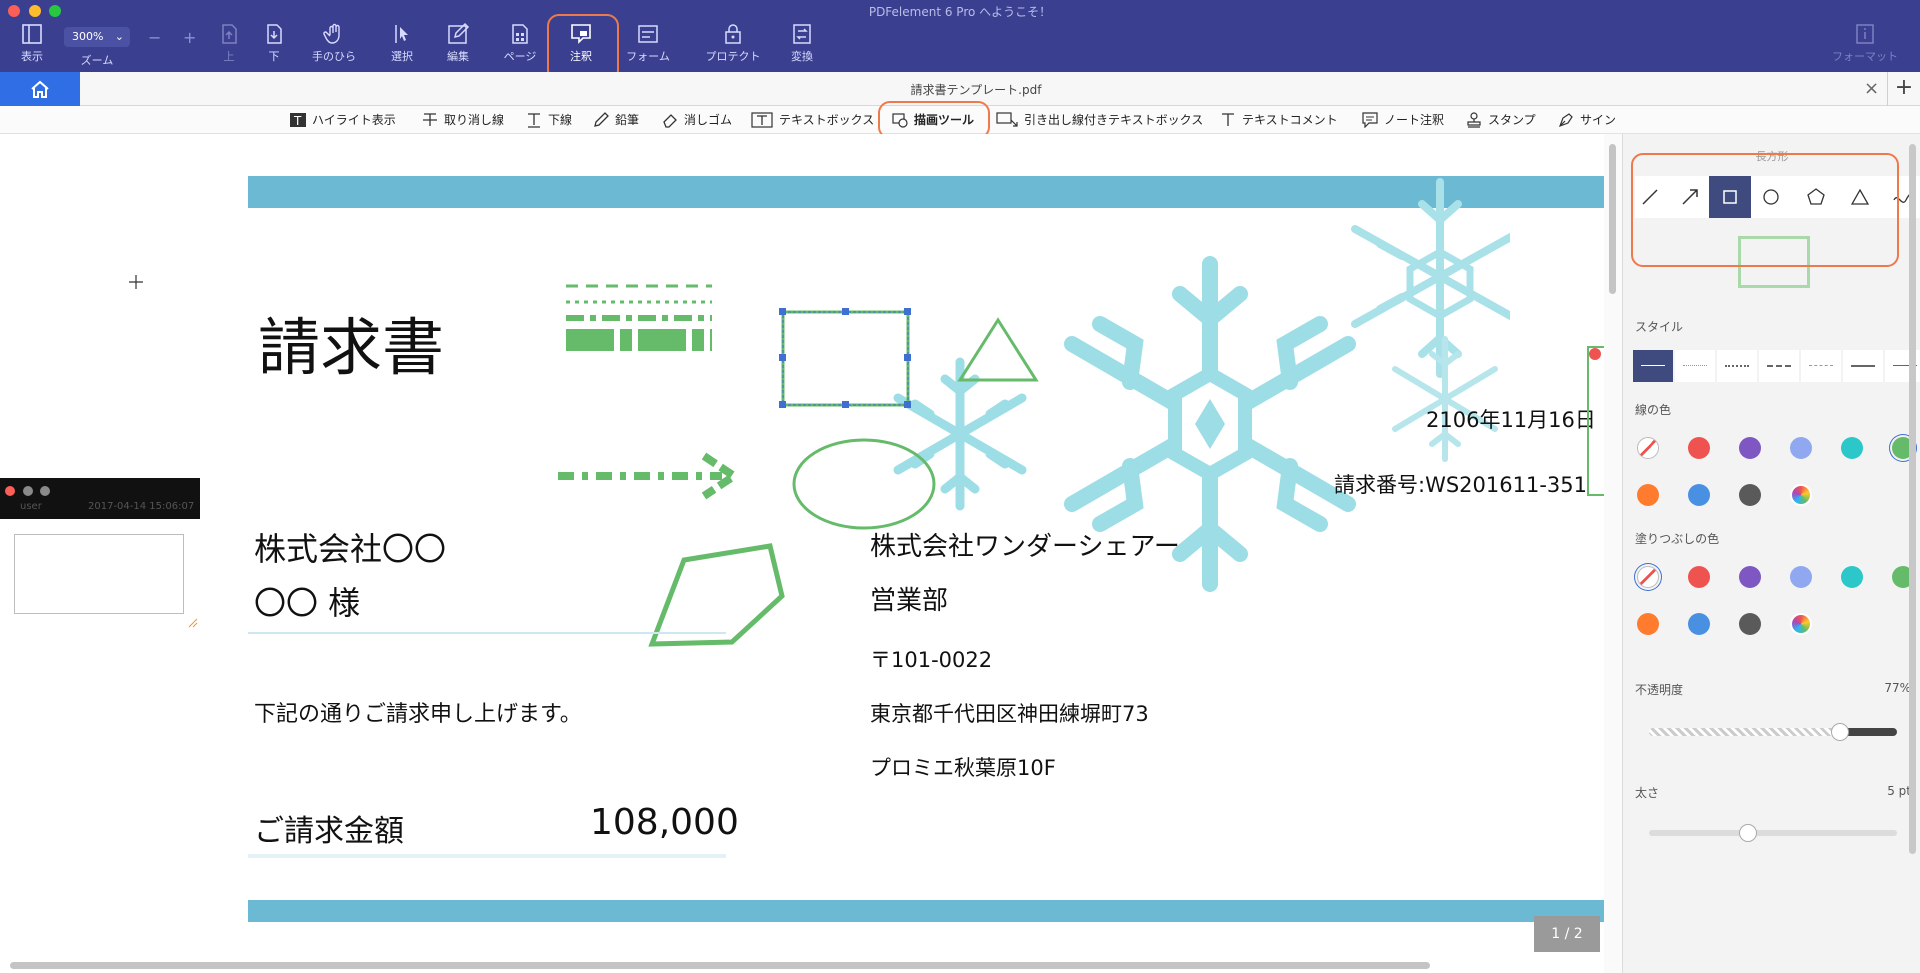  What do you see at coordinates (720, 965) in the screenshot?
I see `horizontal-scroll-thumb` at bounding box center [720, 965].